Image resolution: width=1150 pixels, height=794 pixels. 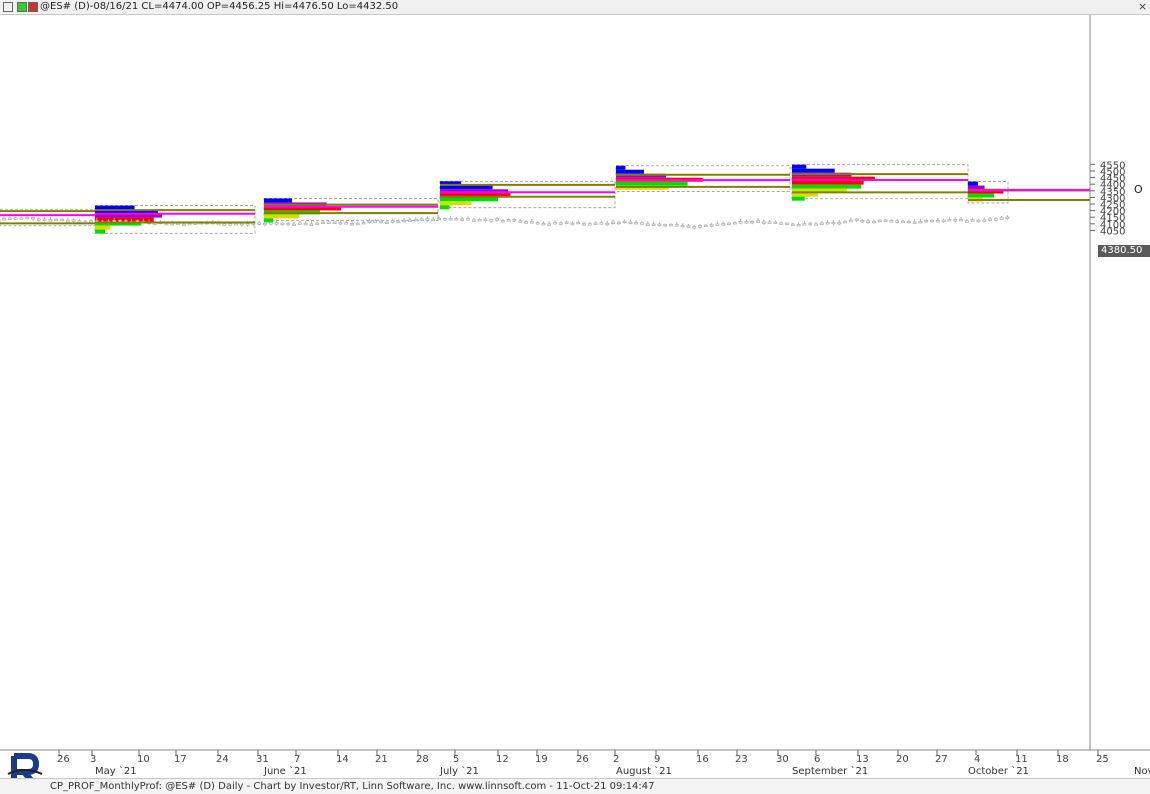 What do you see at coordinates (8, 7) in the screenshot?
I see `close-icon` at bounding box center [8, 7].